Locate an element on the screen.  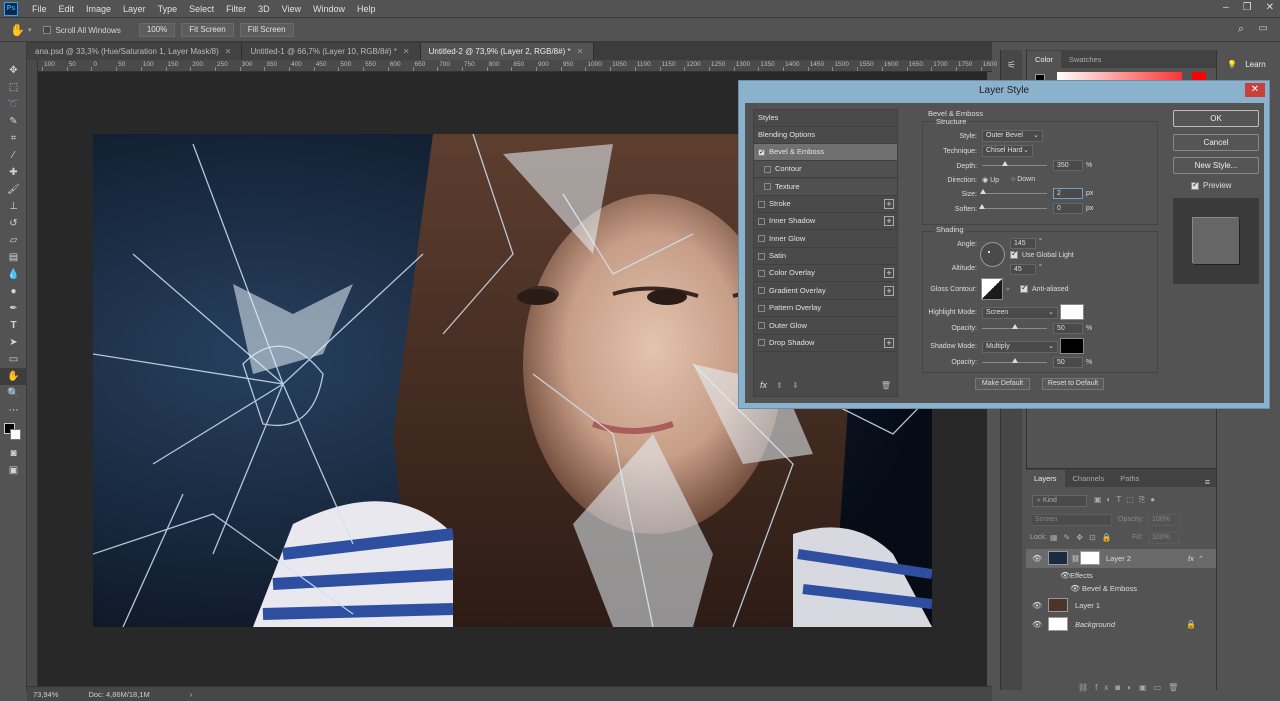
zoom-100-button: 100% is located at coordinates (157, 30).